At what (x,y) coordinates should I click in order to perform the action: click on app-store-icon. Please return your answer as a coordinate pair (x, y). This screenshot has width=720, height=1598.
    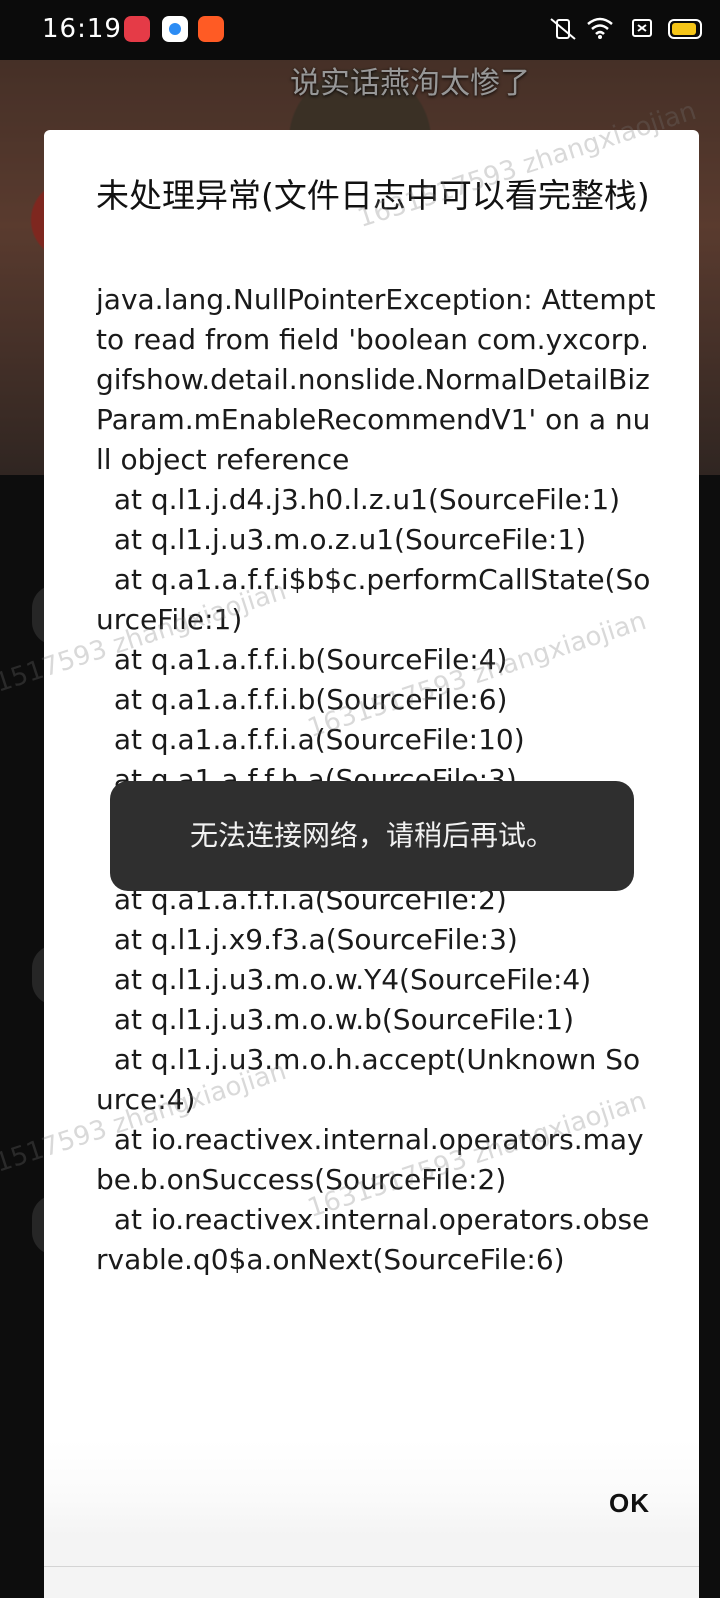
    Looking at the image, I should click on (211, 29).